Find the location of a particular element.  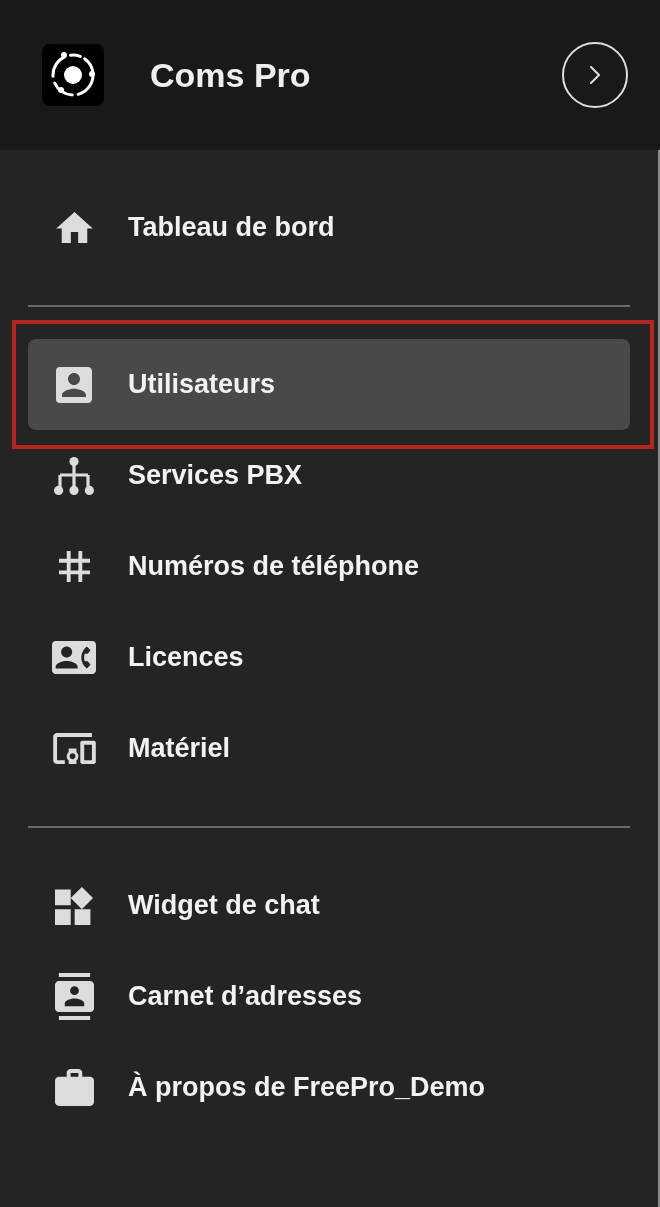

nav-item: Licences is located at coordinates (329, 657).